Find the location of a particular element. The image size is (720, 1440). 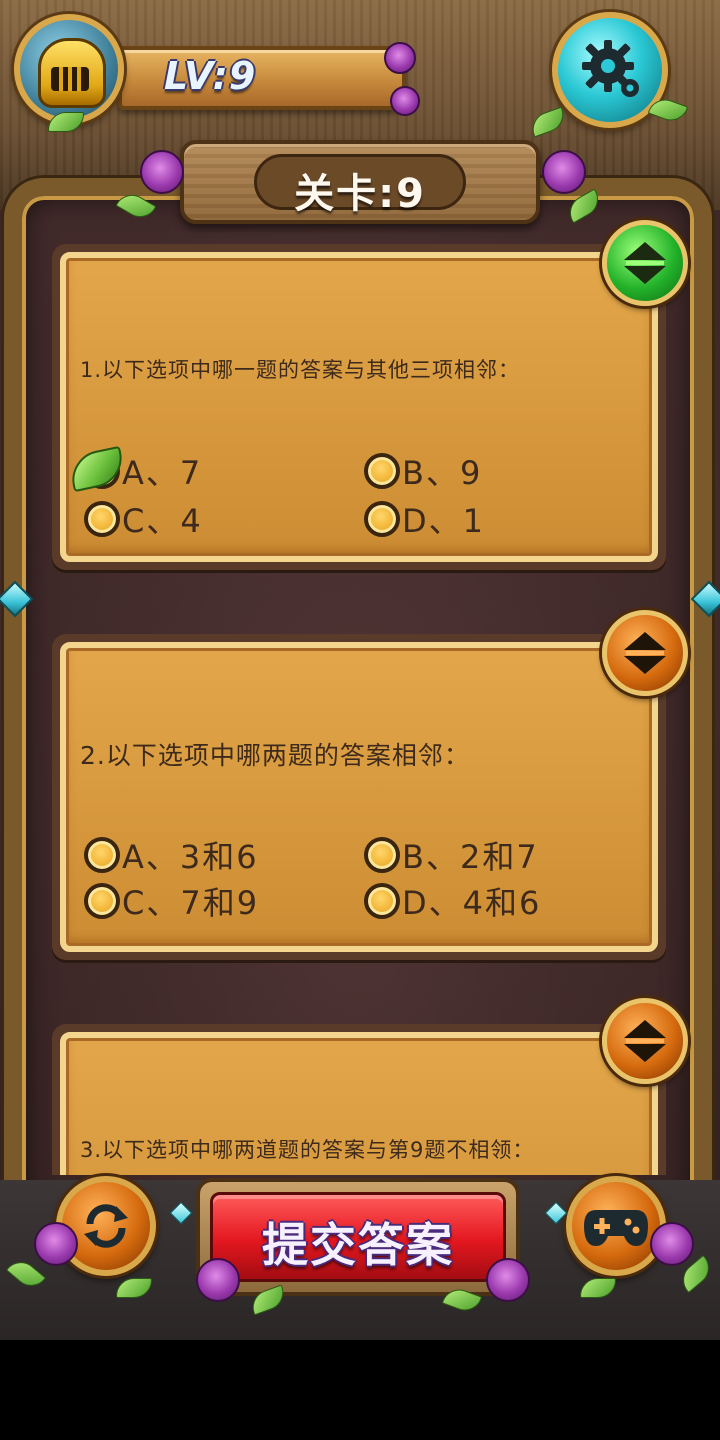

question-text: 2.以下选项中哪两题的答案相邻： is located at coordinates (275, 755).